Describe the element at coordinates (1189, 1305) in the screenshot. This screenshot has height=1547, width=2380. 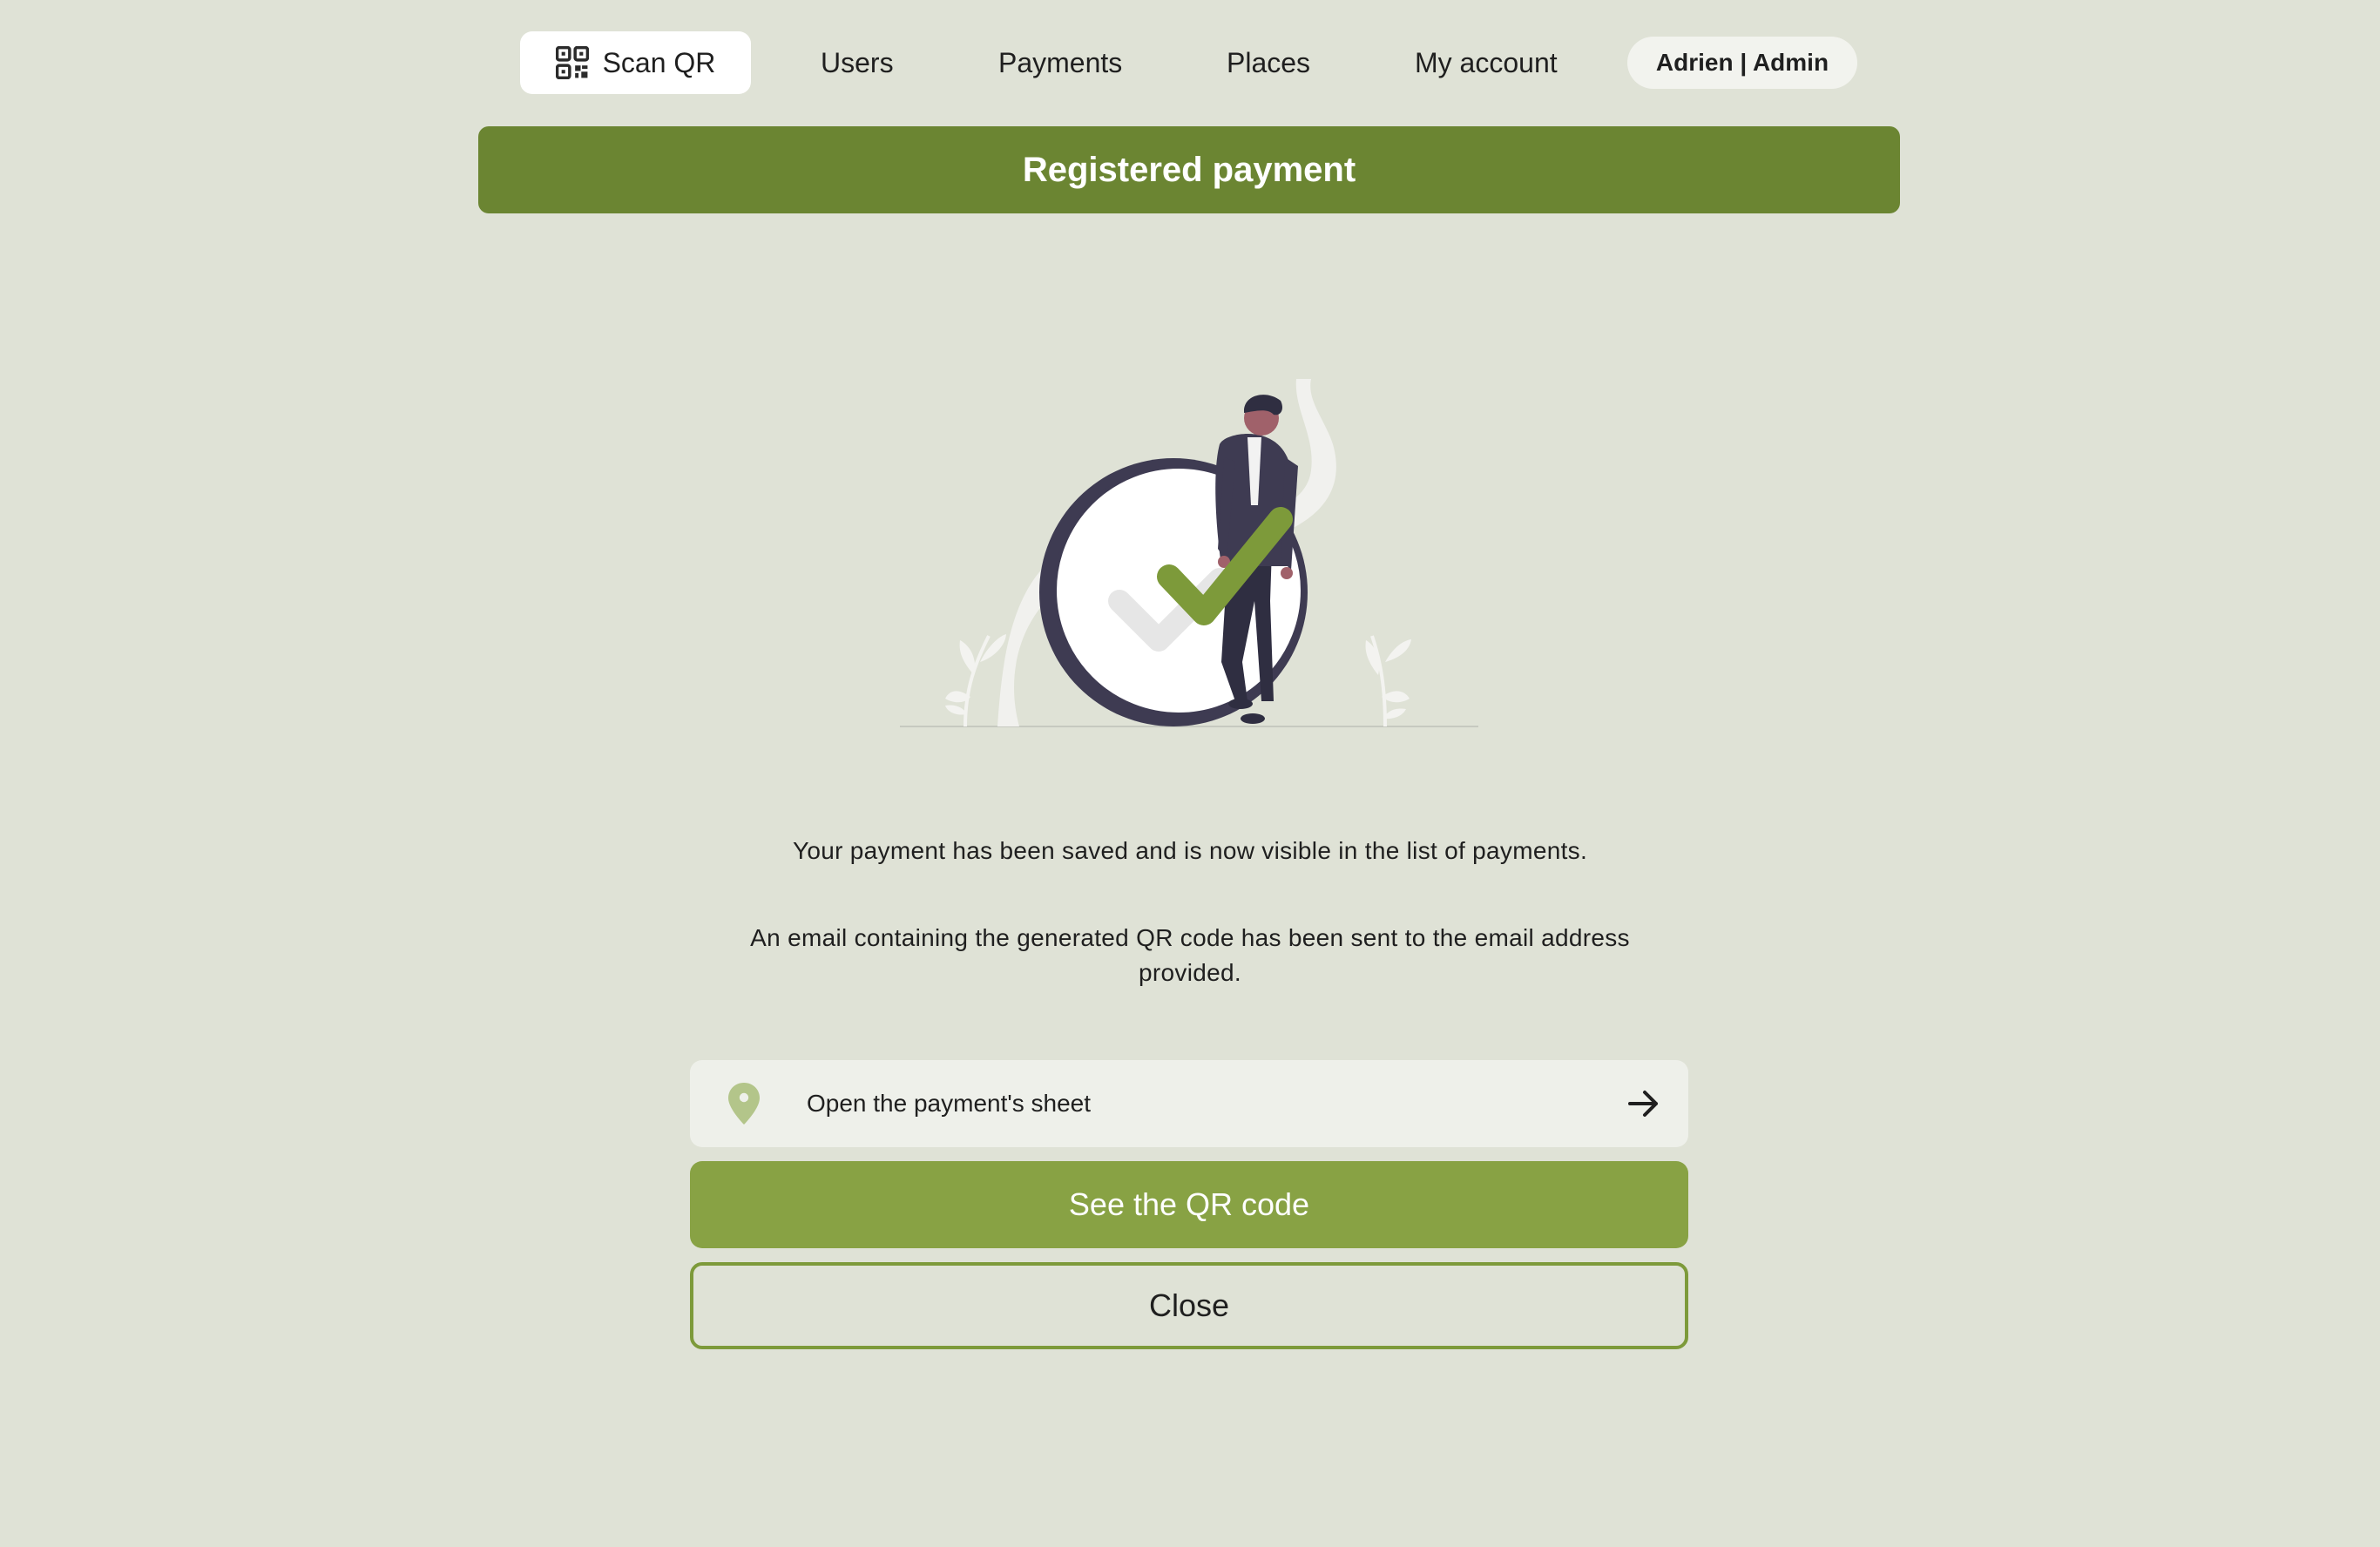
I see `close-button: Close` at that location.